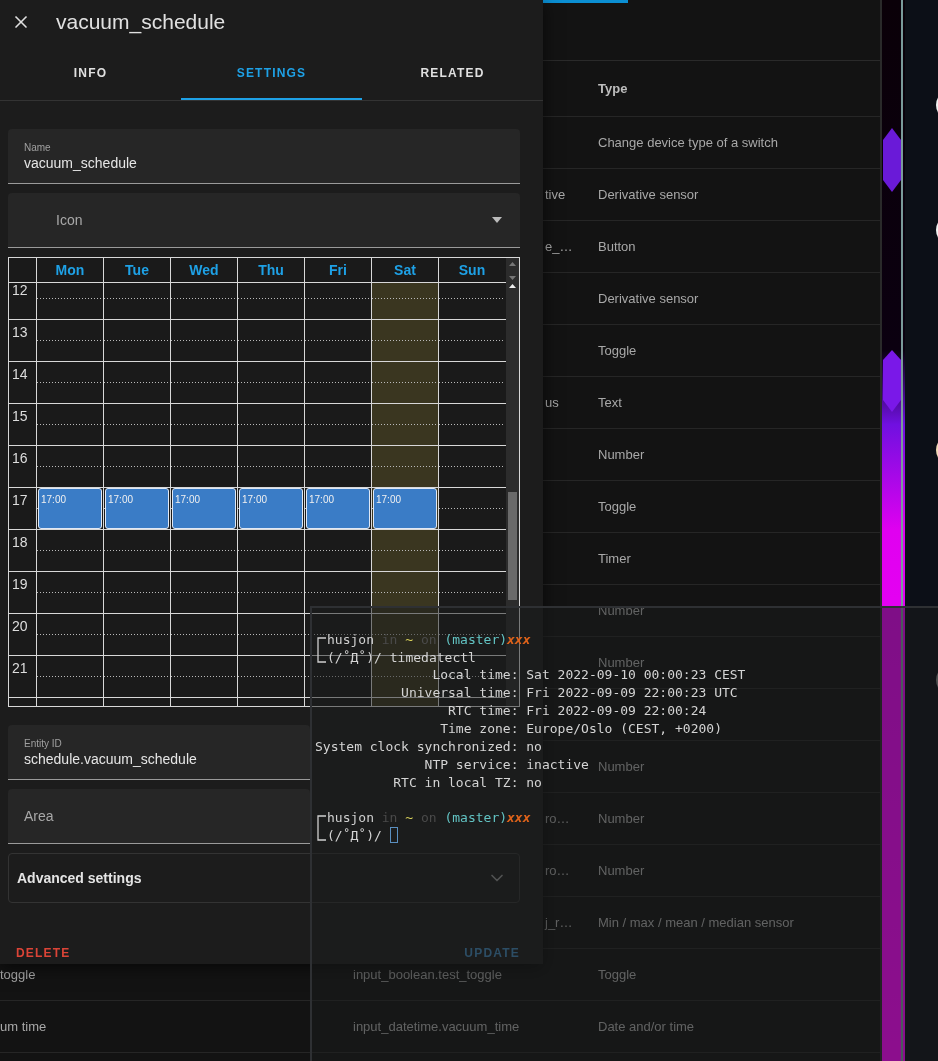 This screenshot has height=1061, width=938. Describe the element at coordinates (20, 500) in the screenshot. I see `hour-label: 17` at that location.